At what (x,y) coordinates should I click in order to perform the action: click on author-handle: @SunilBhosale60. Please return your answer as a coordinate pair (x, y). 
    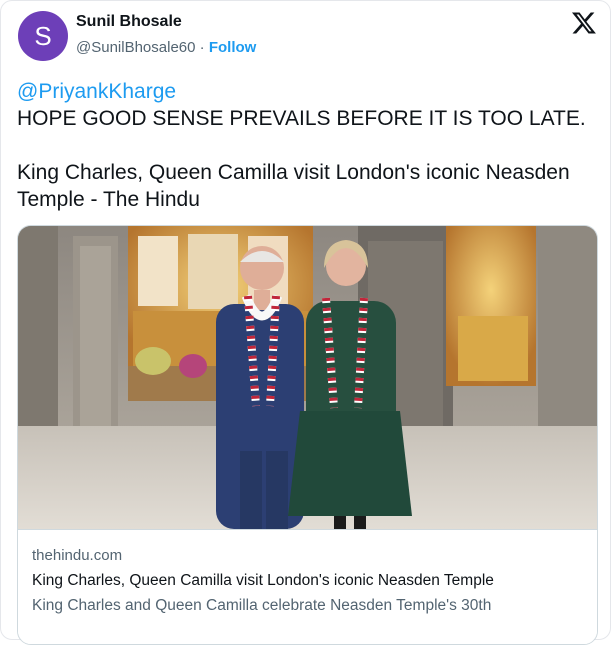
    Looking at the image, I should click on (135, 47).